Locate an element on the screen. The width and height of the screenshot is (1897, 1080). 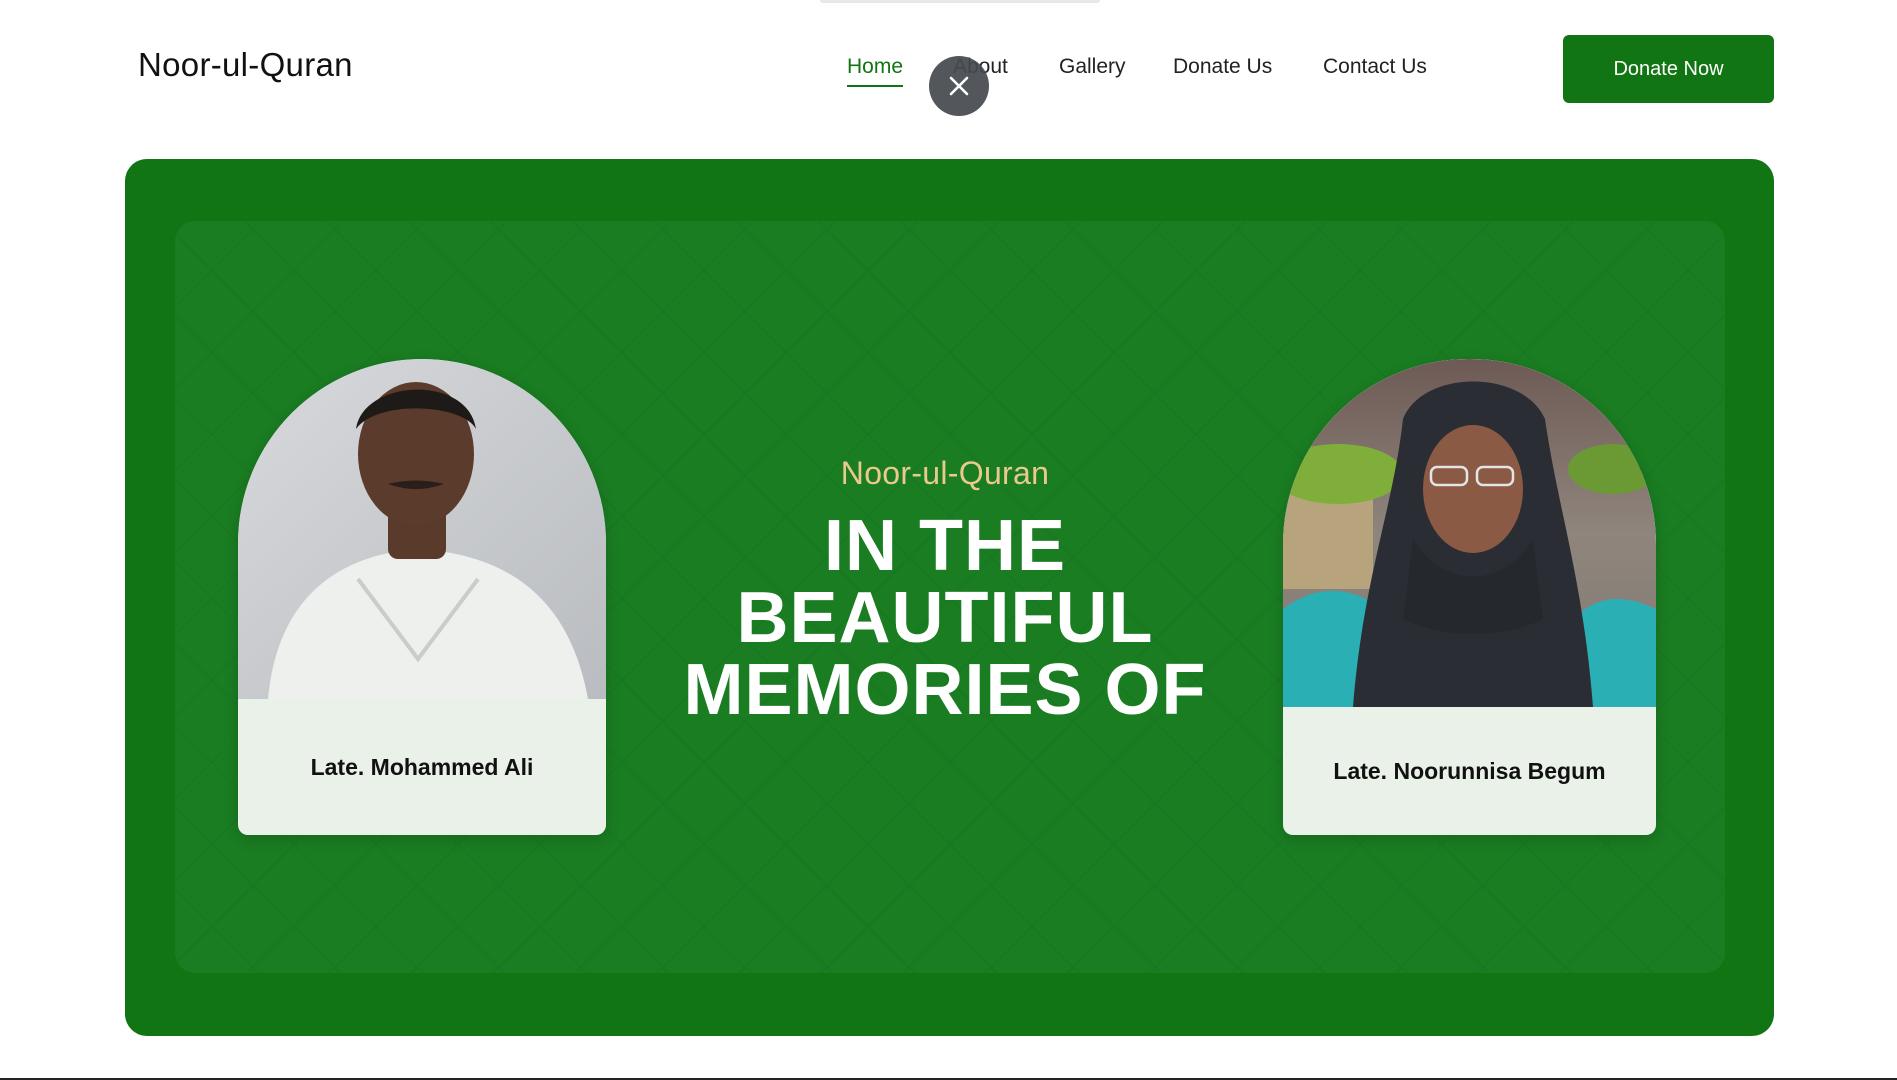
site-logo: Noor-ul-Quran is located at coordinates (245, 65).